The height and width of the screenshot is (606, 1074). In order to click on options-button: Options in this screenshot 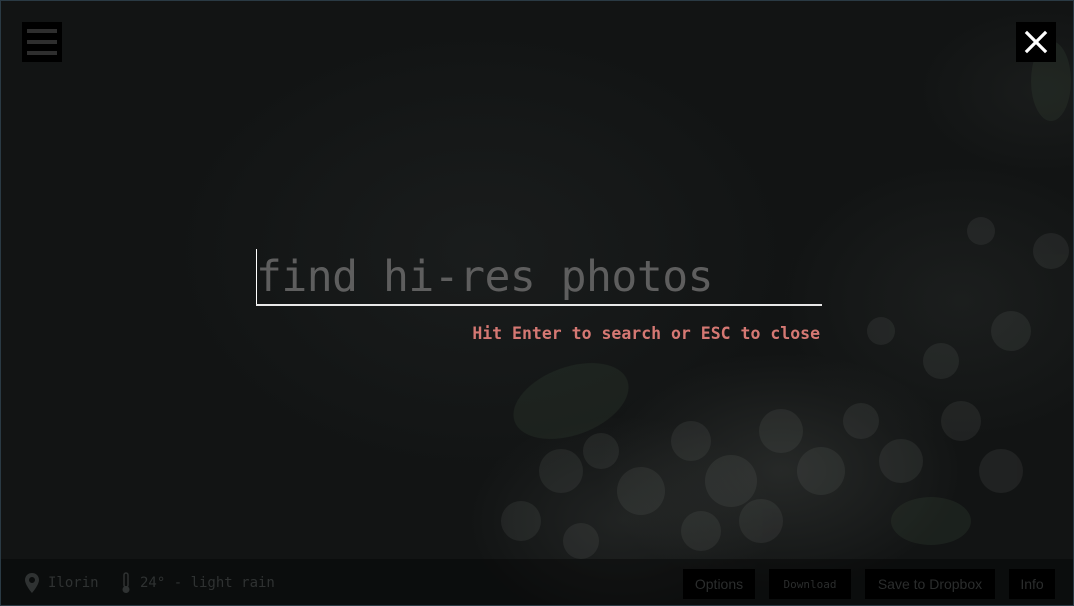, I will do `click(719, 584)`.